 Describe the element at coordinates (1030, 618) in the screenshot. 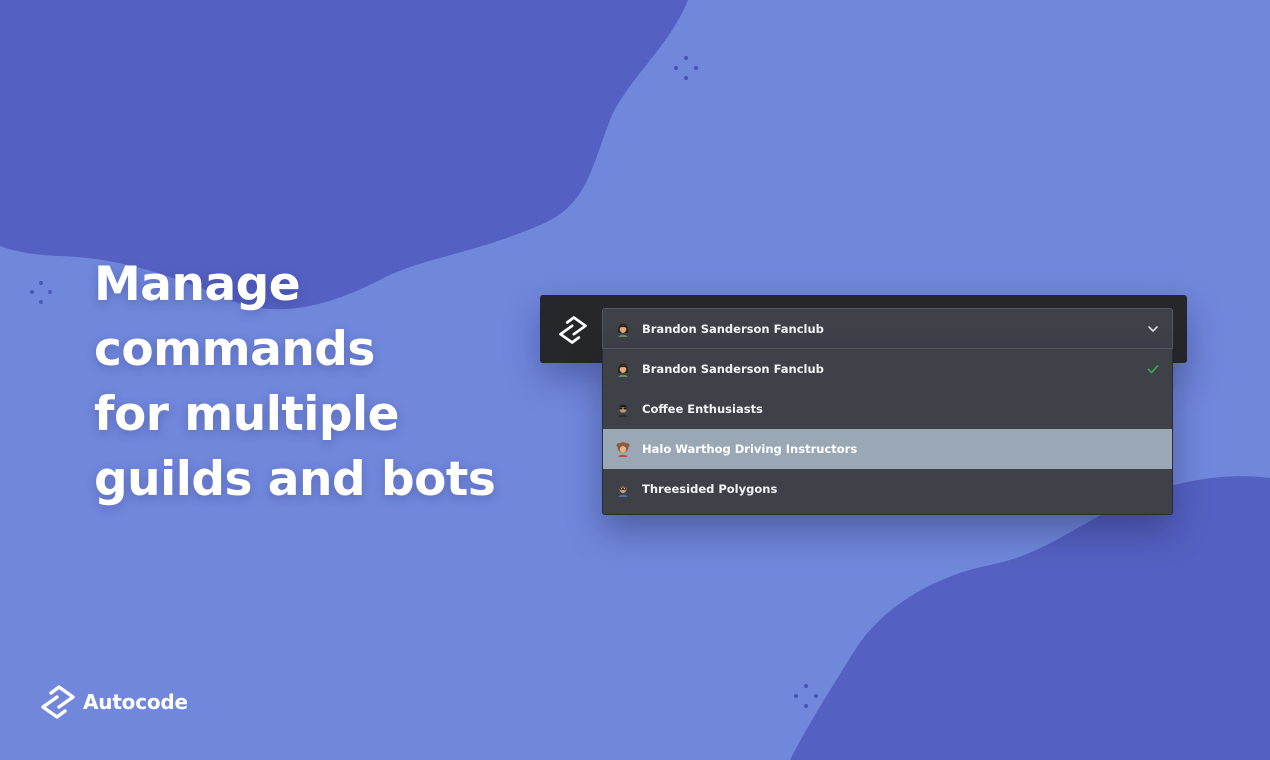

I see `bottom-right-blob` at that location.